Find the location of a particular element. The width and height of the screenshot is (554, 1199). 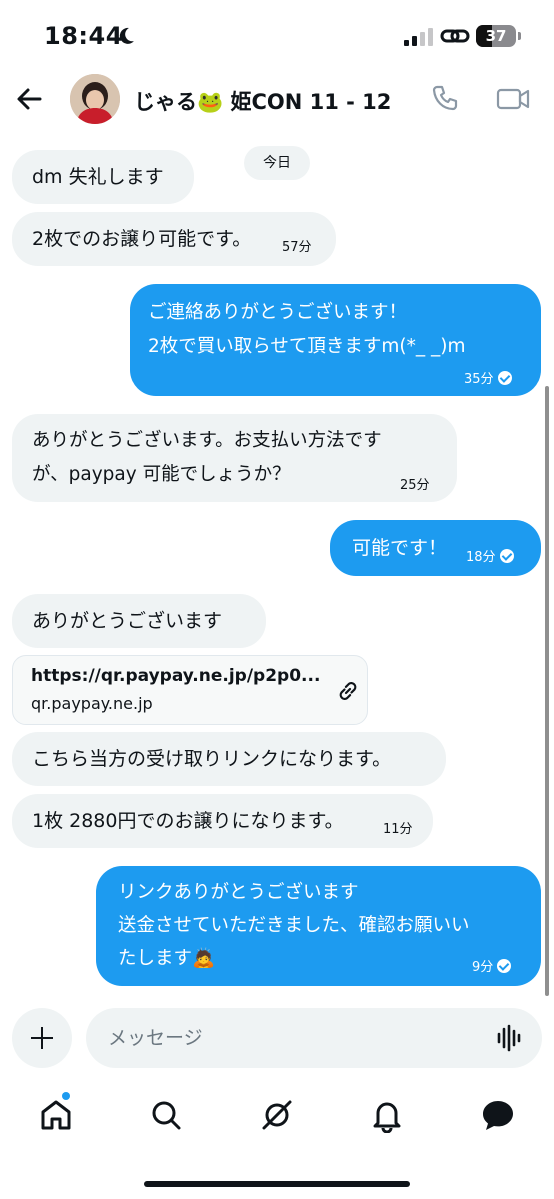

link-chain-icon is located at coordinates (348, 691).